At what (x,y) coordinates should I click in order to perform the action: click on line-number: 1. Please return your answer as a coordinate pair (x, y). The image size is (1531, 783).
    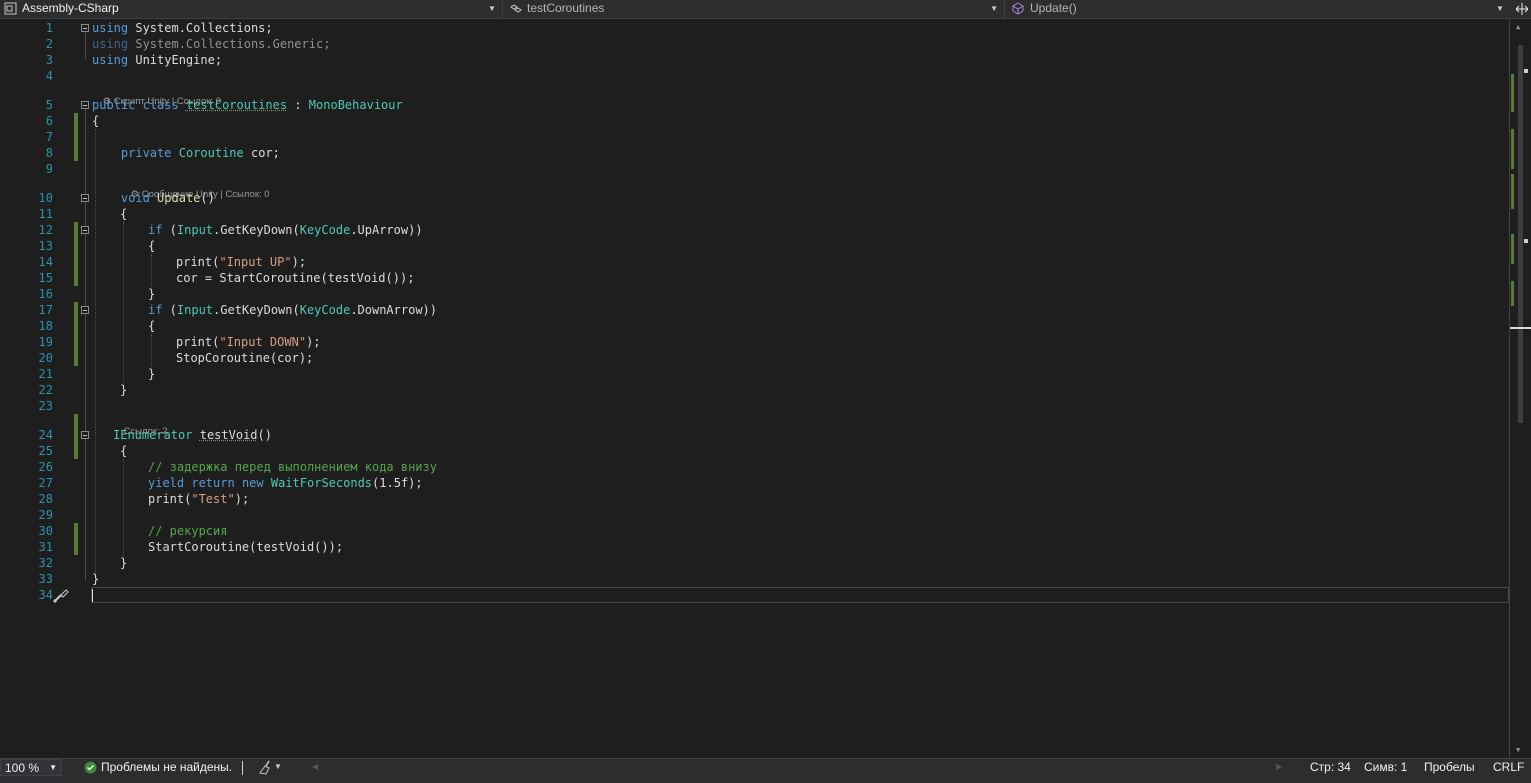
    Looking at the image, I should click on (49, 28).